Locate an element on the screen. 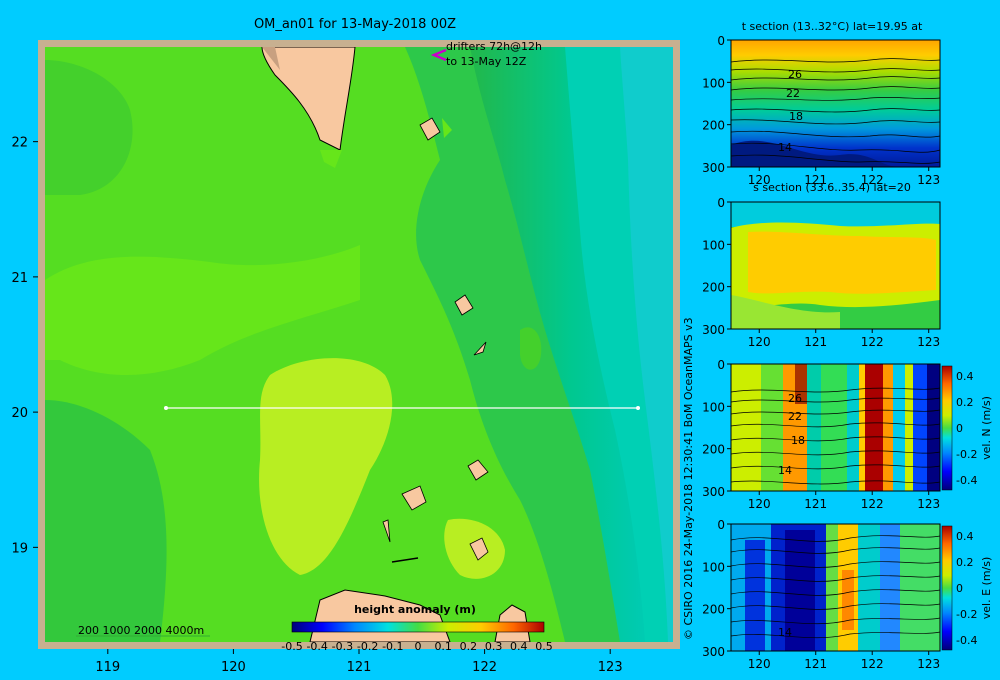 Image resolution: width=1000 pixels, height=680 pixels. colorbar-tick-label: 0.1 is located at coordinates (443, 646).